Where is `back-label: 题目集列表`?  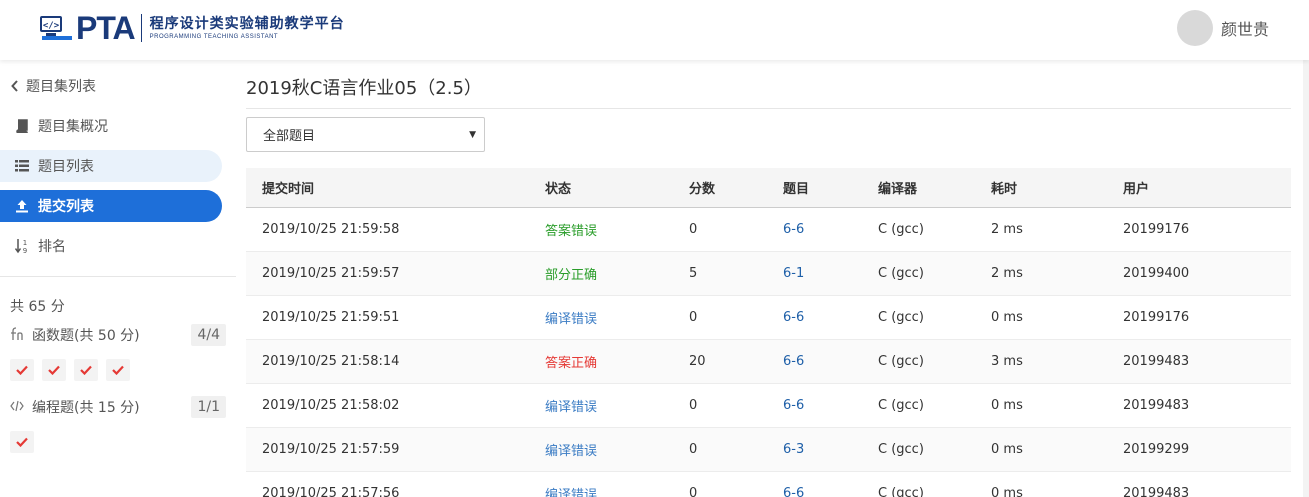
back-label: 题目集列表 is located at coordinates (61, 87).